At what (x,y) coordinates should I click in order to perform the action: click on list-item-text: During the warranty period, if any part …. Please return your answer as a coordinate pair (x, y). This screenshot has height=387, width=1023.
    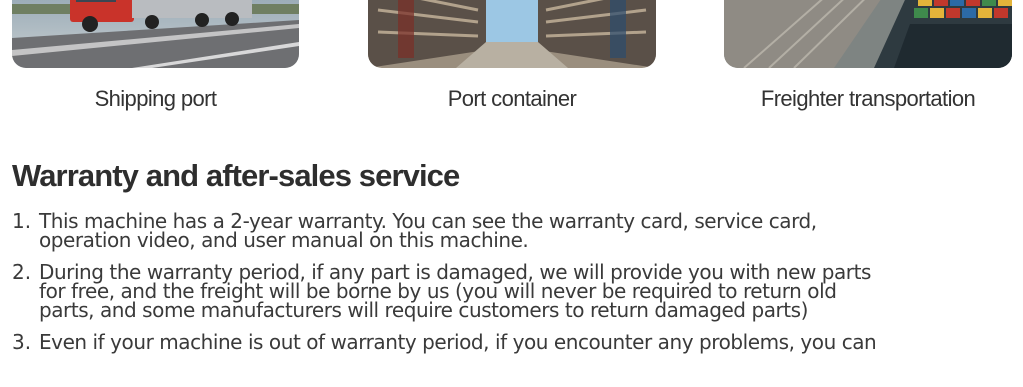
    Looking at the image, I should click on (455, 291).